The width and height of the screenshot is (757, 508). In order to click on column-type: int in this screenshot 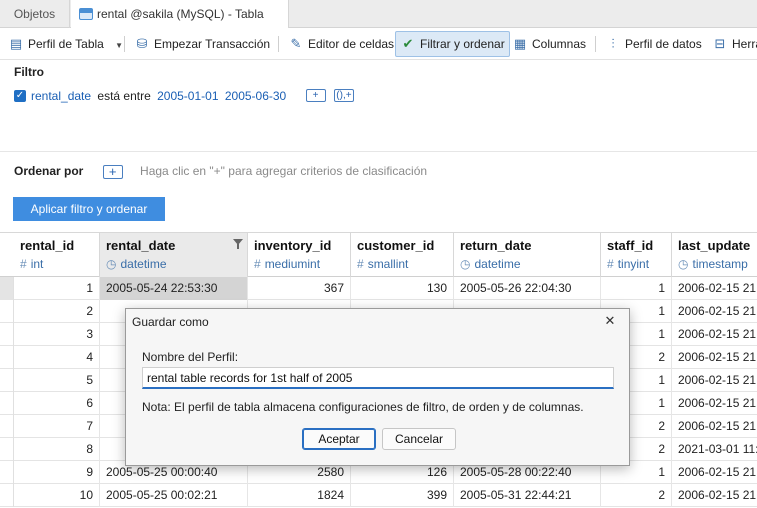, I will do `click(37, 264)`.